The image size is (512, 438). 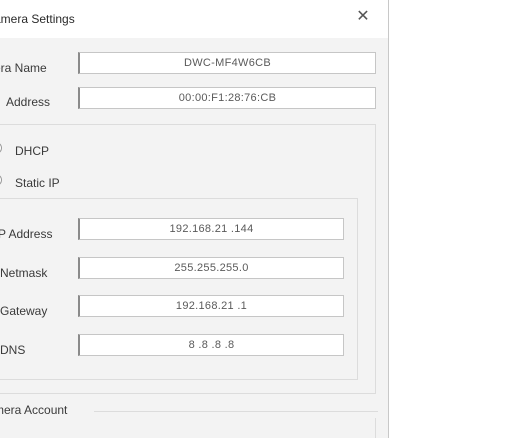 I want to click on netmask-value: 255.255.255.0, so click(x=211, y=268).